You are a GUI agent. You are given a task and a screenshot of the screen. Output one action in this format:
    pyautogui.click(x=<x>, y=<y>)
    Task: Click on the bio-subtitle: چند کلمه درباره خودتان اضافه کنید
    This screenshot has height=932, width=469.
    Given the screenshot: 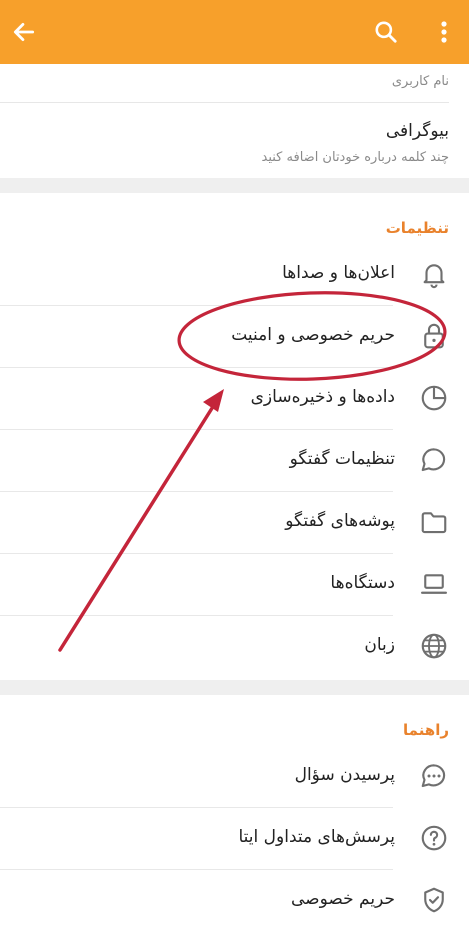 What is the action you would take?
    pyautogui.click(x=355, y=157)
    